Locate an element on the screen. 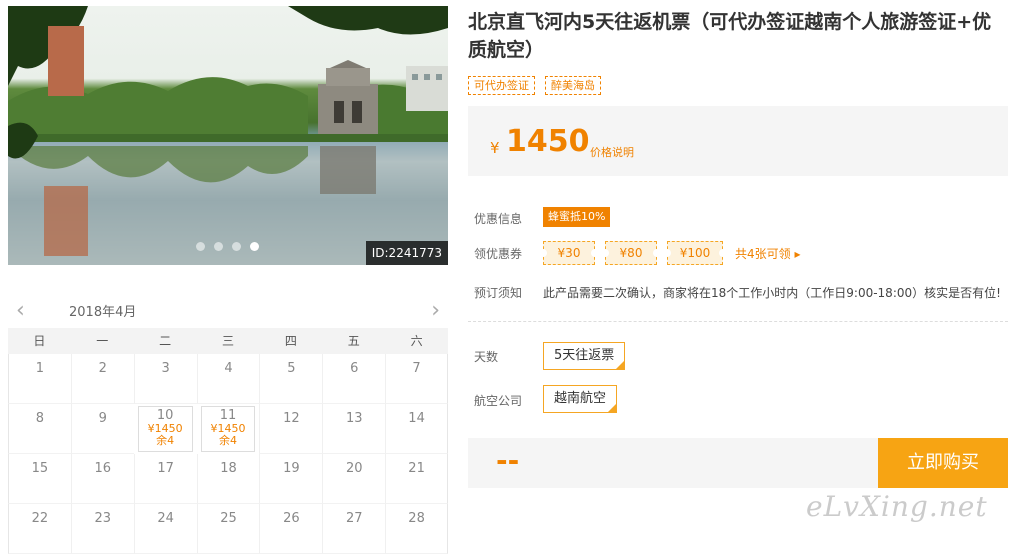 The width and height of the screenshot is (1012, 554). calendar-day: 28 is located at coordinates (416, 529).